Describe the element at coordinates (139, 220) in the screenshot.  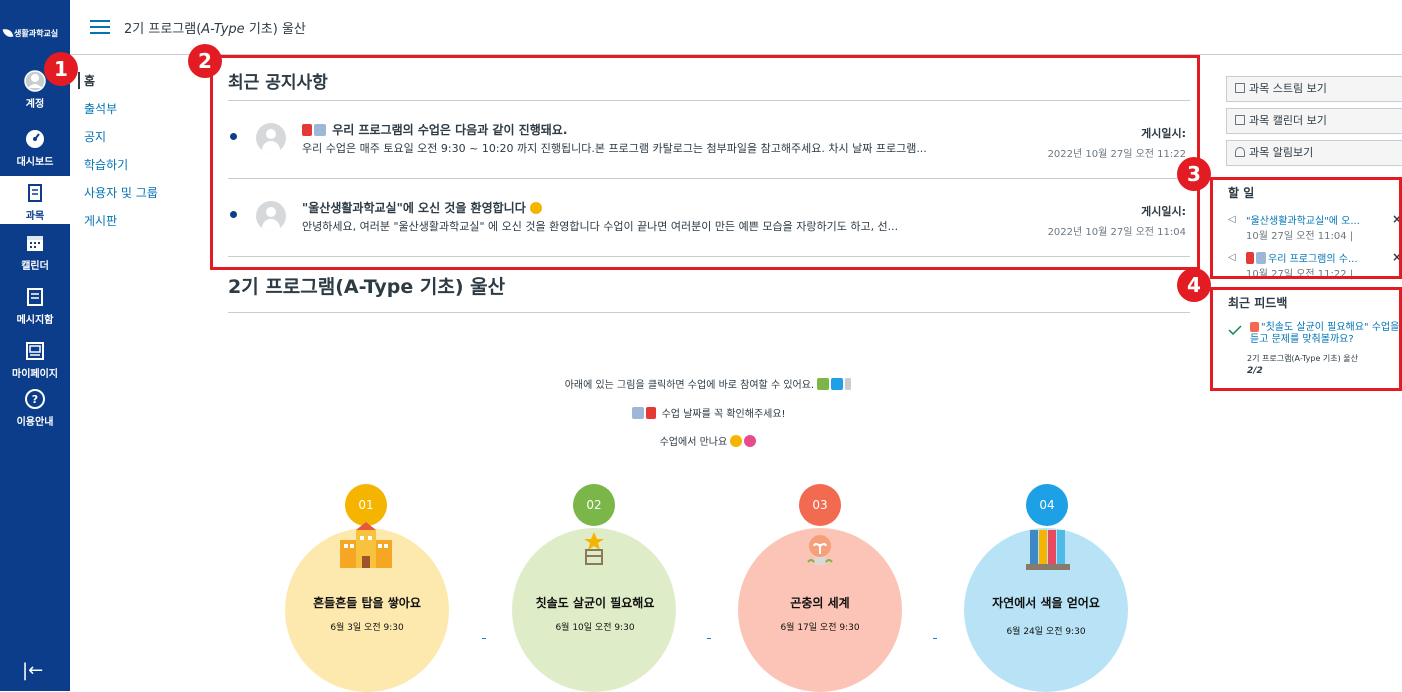
I see `course-nav-board: 게시판` at that location.